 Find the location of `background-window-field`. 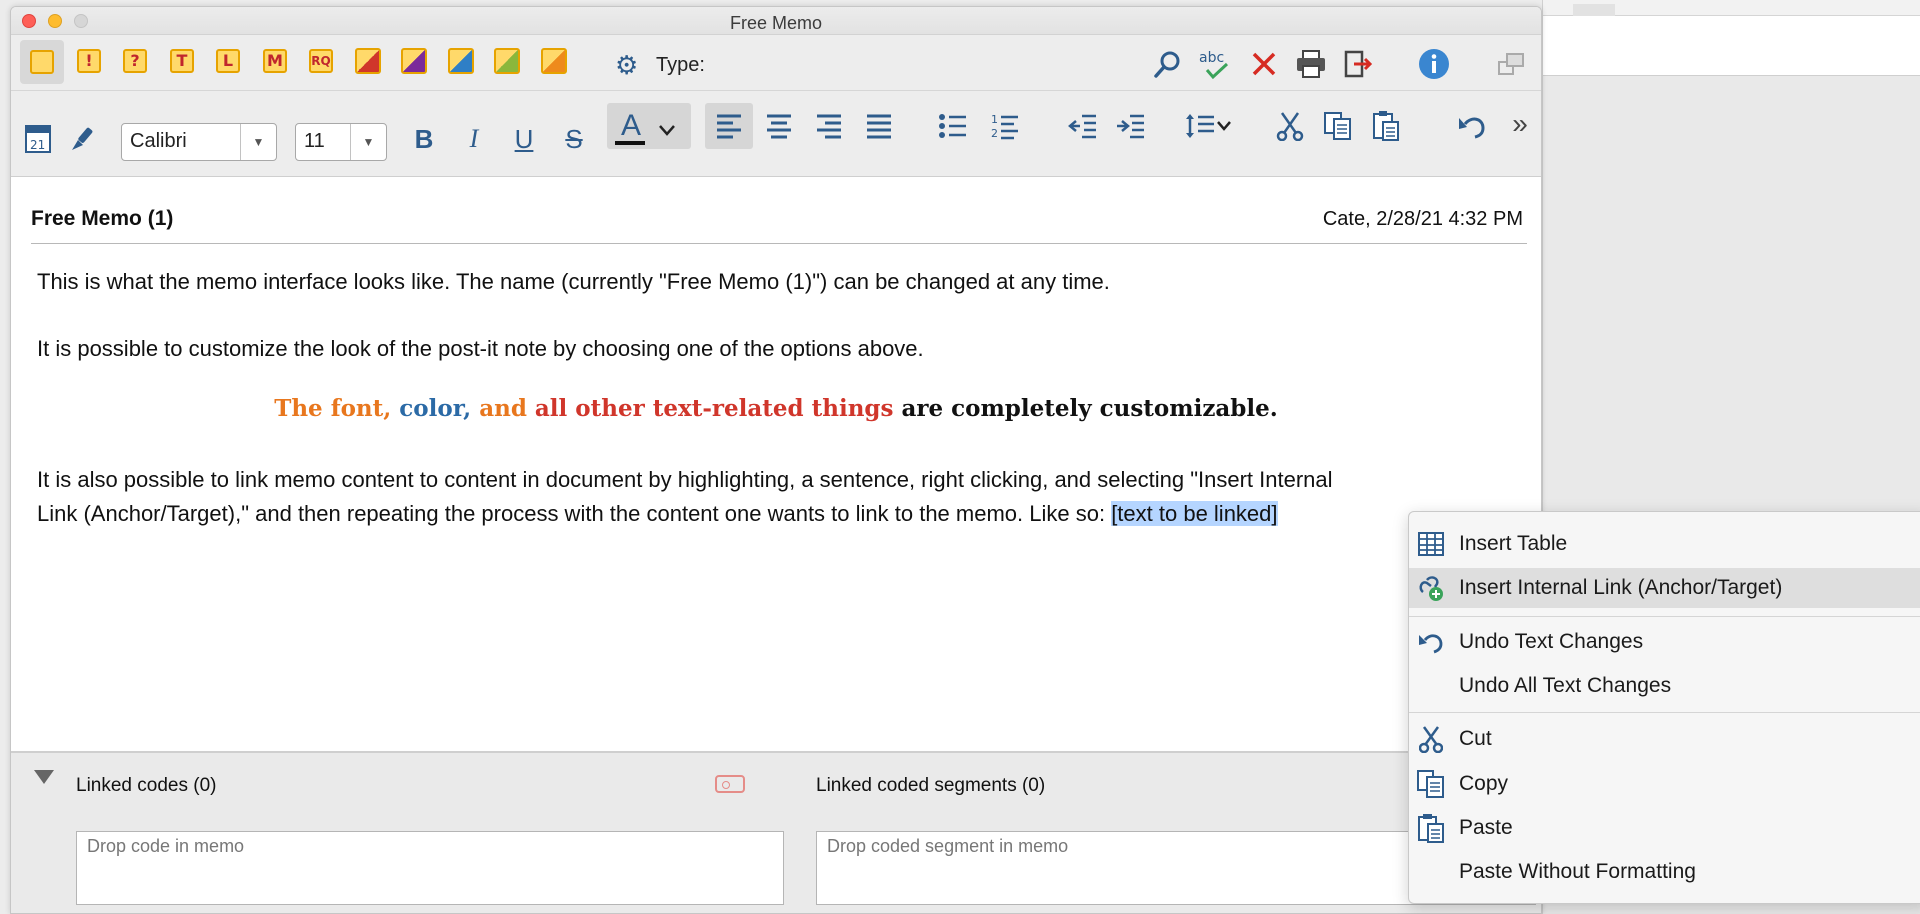

background-window-field is located at coordinates (1731, 46).